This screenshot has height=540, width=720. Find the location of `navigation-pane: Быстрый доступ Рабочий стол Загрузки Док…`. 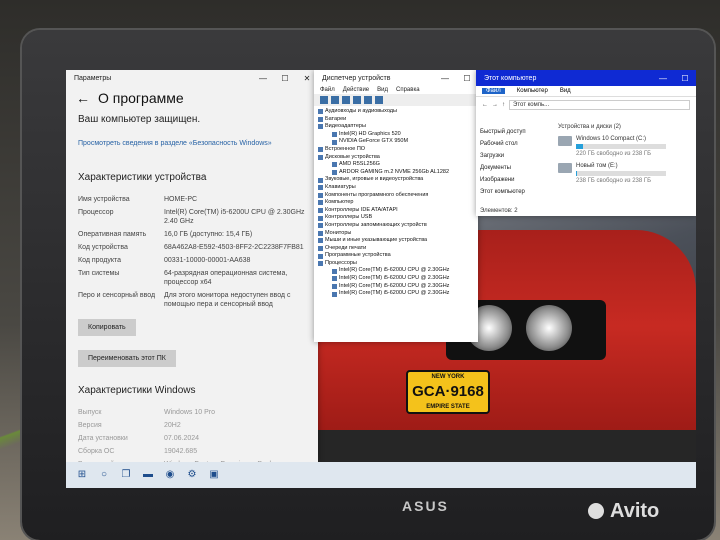

navigation-pane: Быстрый доступ Рабочий стол Загрузки Док… is located at coordinates (513, 162).